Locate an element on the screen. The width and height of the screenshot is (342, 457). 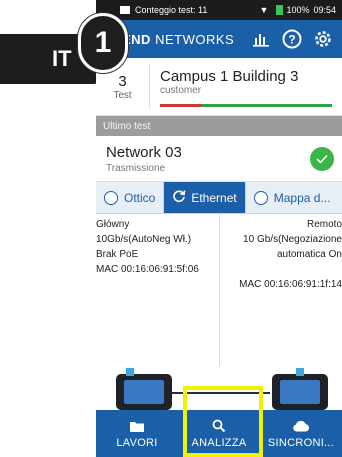
remote-unit-heading: Remoto is located at coordinates (324, 224).